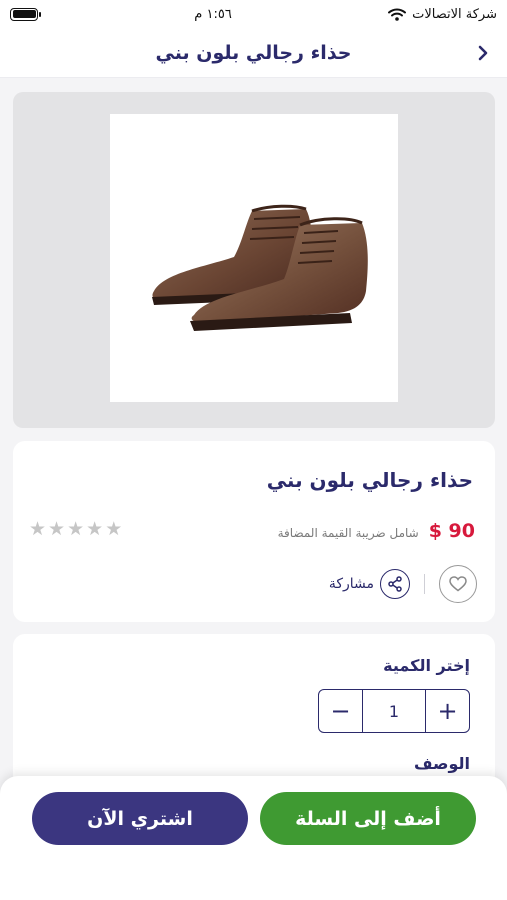 The height and width of the screenshot is (900, 507). I want to click on carrier-name: شركة الاتصالات, so click(454, 14).